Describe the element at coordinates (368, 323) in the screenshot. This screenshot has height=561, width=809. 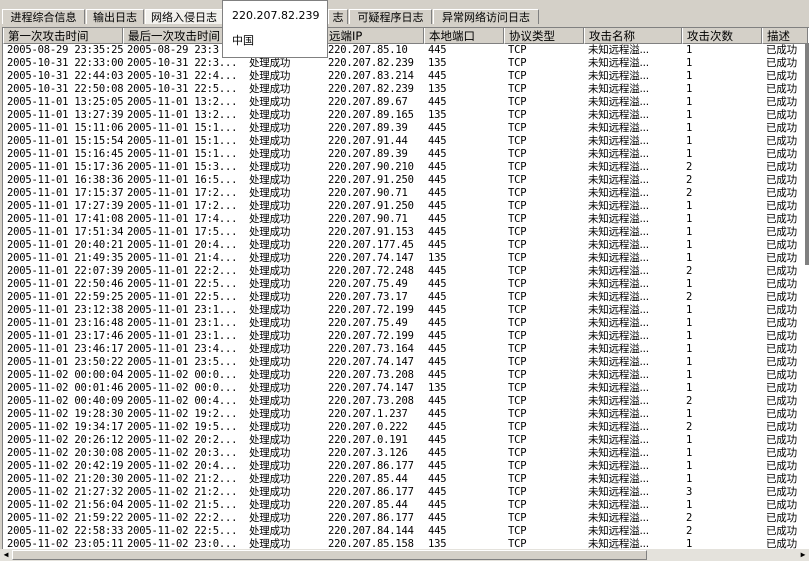
I see `cell-remote-ip: 220.207.75.49` at that location.